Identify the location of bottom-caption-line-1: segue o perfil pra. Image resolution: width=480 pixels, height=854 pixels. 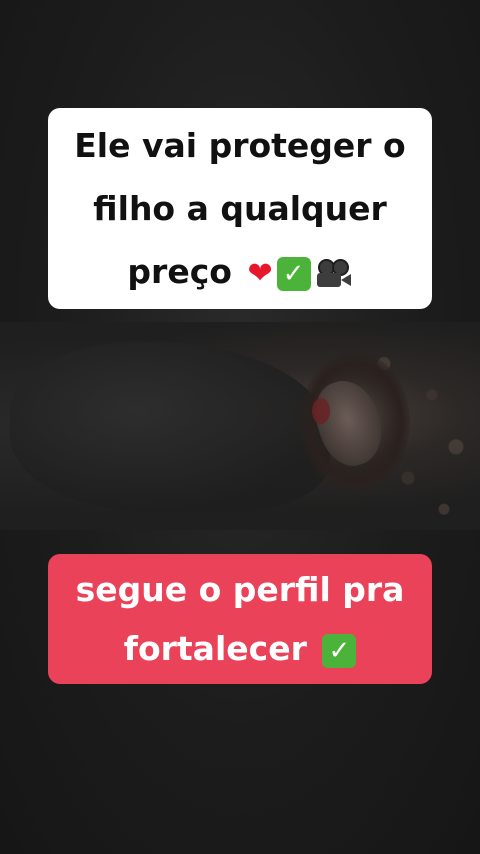
(240, 589).